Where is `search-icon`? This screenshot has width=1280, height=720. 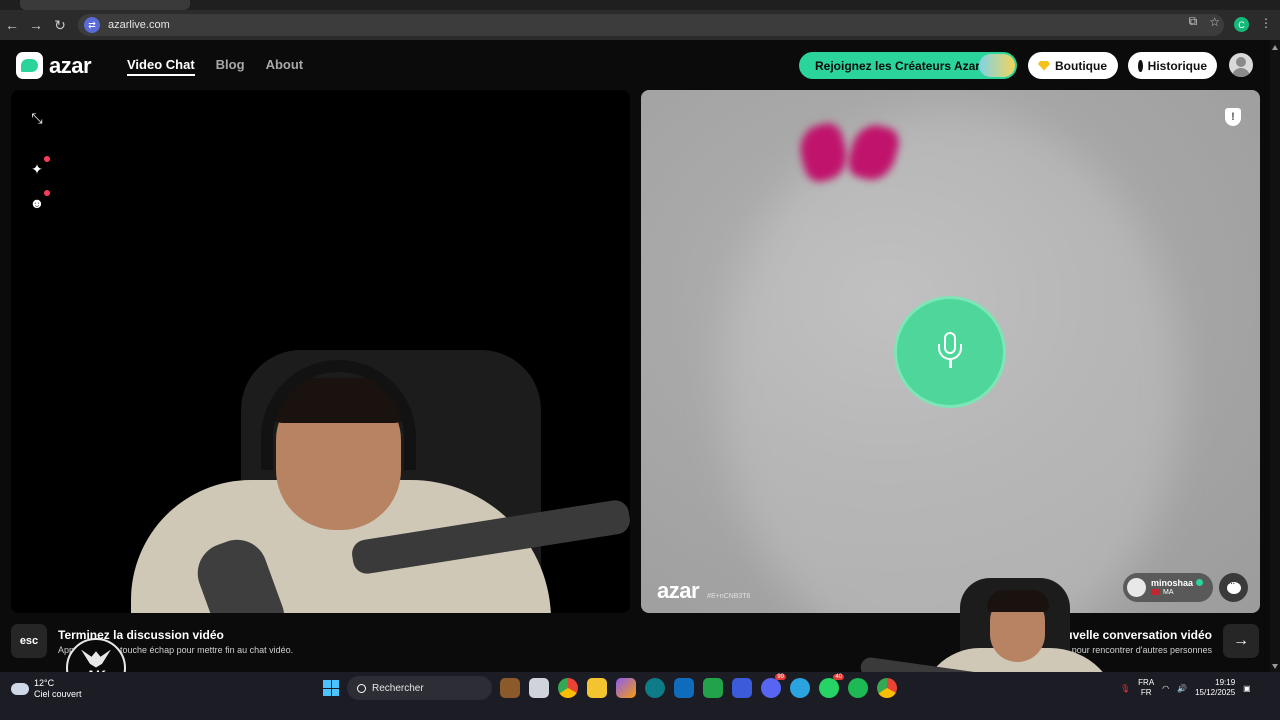 search-icon is located at coordinates (361, 688).